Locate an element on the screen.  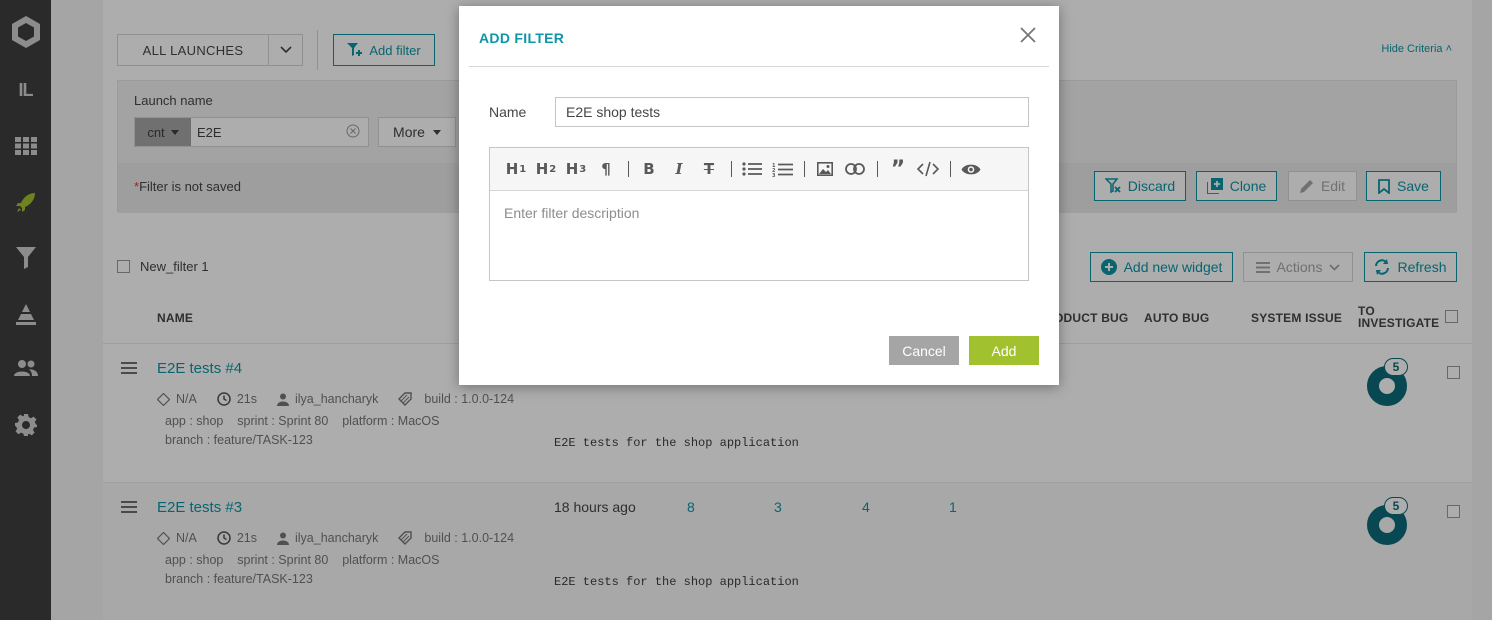
filter-name-input is located at coordinates (792, 112).